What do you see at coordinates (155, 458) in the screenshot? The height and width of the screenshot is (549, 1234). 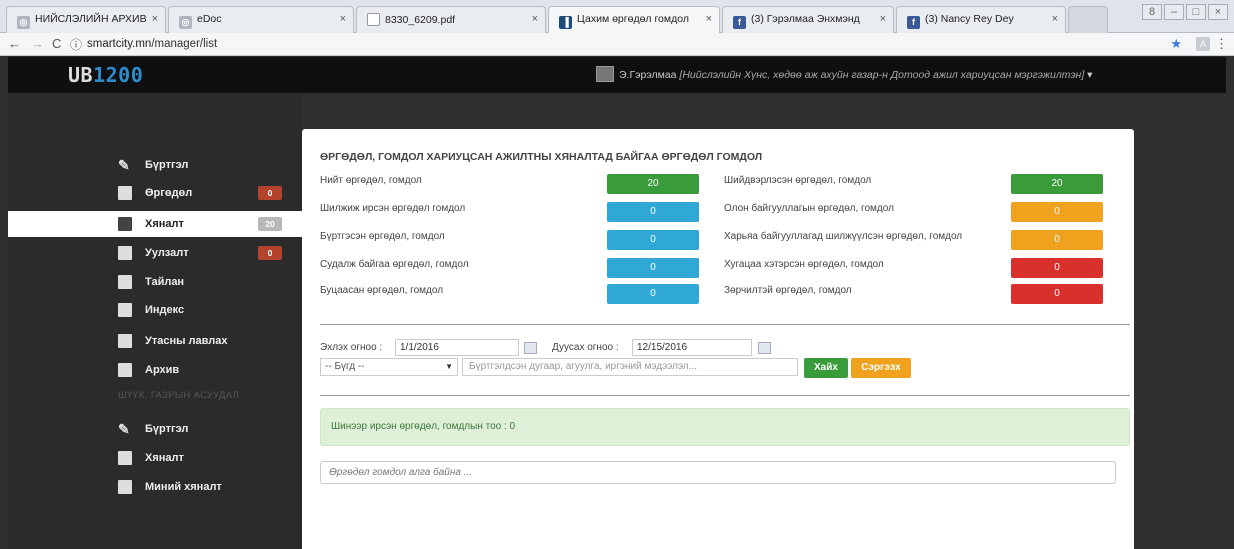 I see `sidebar-item-court-control: Хяналт` at bounding box center [155, 458].